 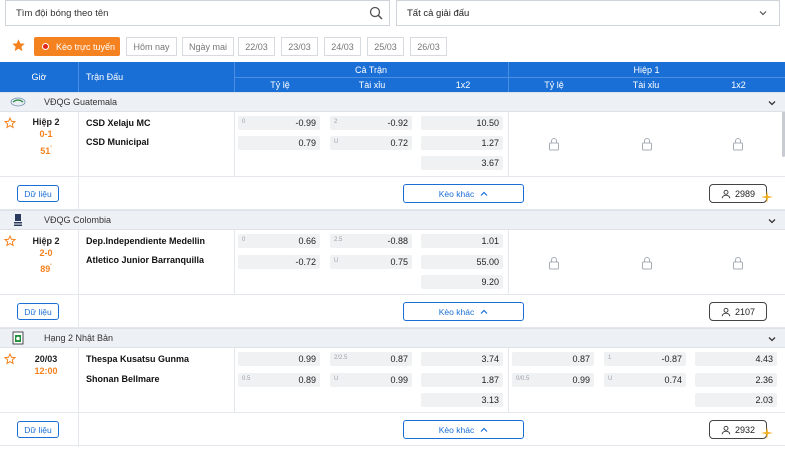 I want to click on odds-cell: 2 -0.92, so click(x=371, y=123).